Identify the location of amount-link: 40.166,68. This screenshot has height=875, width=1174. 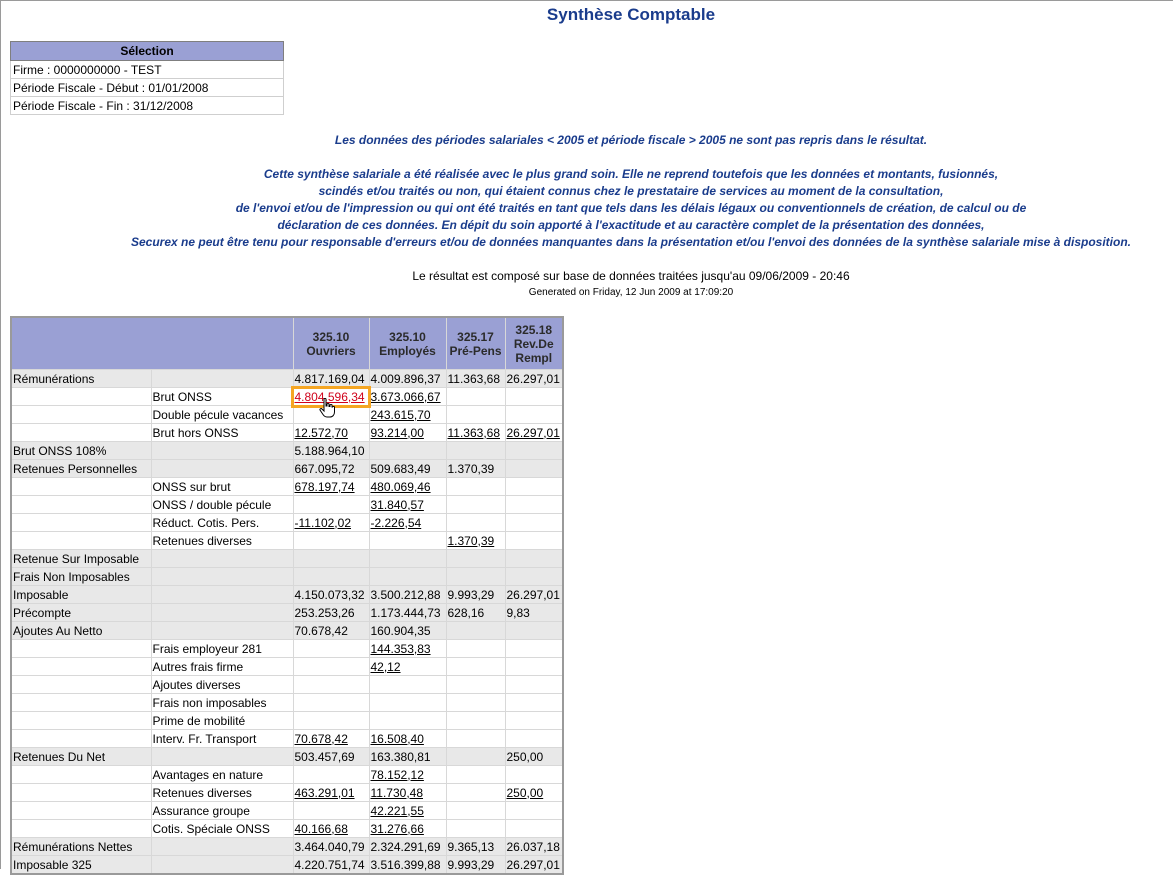
(321, 829).